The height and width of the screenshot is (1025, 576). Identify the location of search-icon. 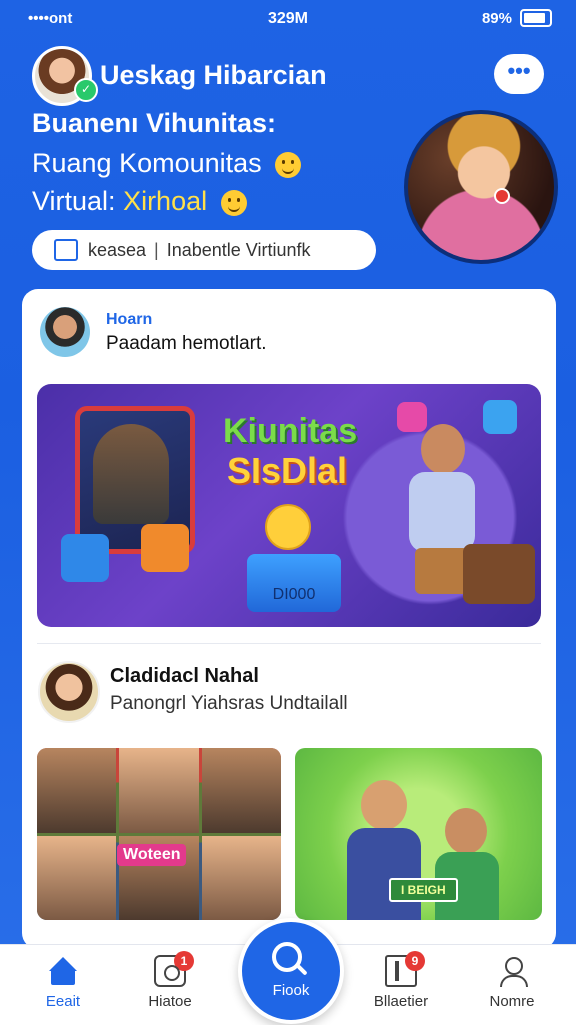
(287, 957).